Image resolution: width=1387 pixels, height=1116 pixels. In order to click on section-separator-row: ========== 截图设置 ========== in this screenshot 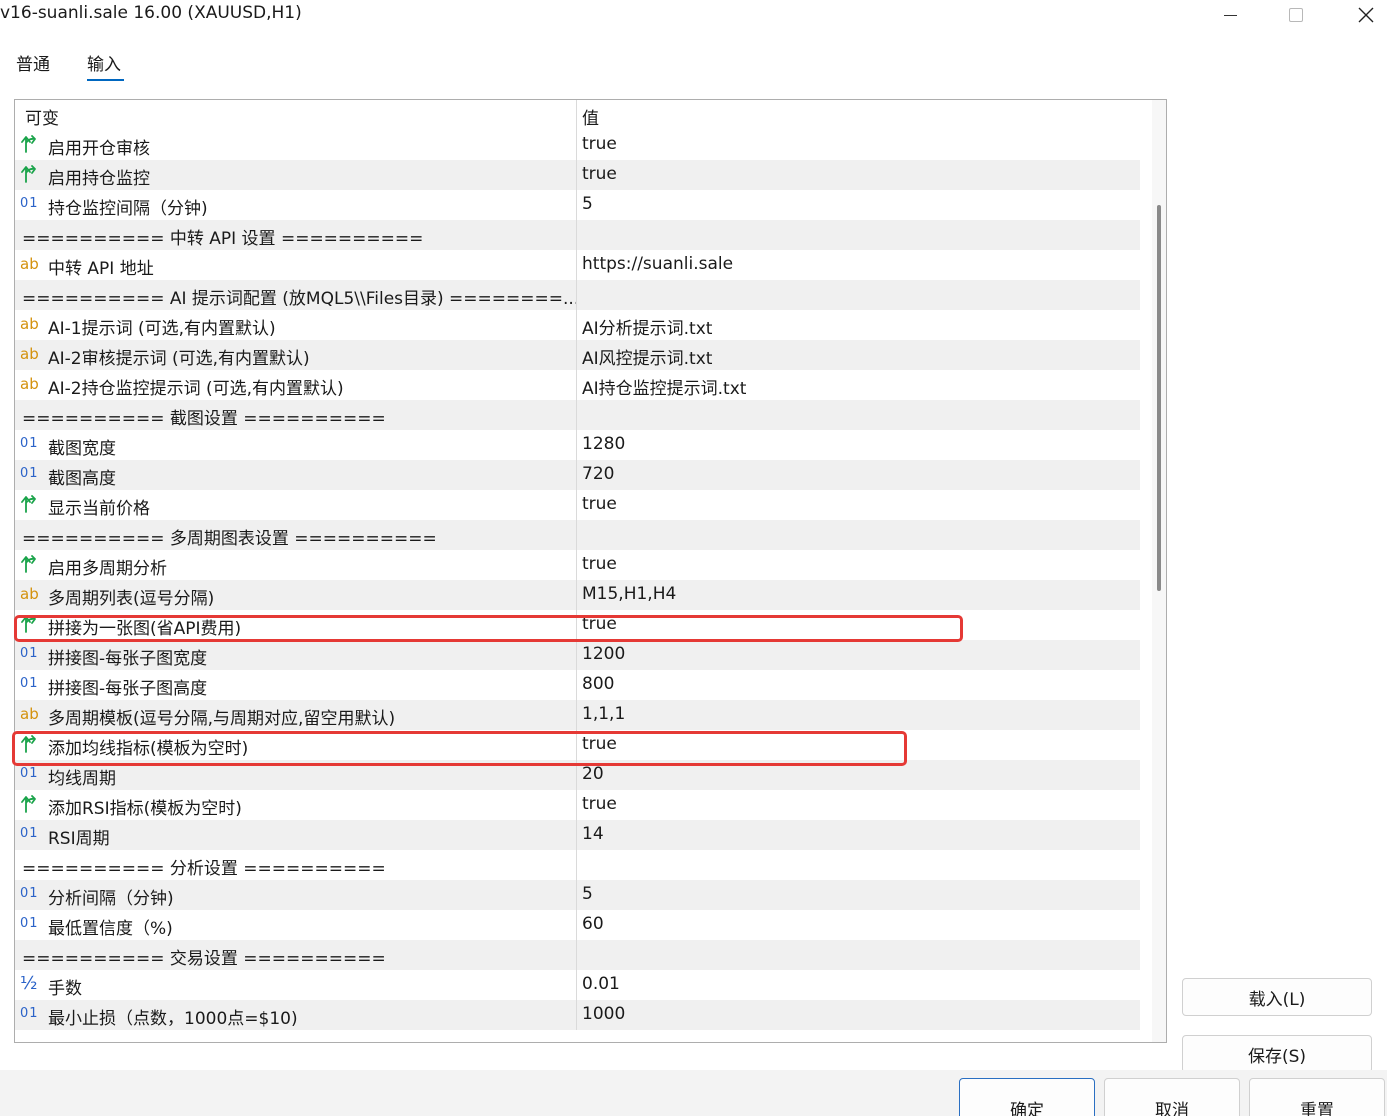, I will do `click(577, 415)`.